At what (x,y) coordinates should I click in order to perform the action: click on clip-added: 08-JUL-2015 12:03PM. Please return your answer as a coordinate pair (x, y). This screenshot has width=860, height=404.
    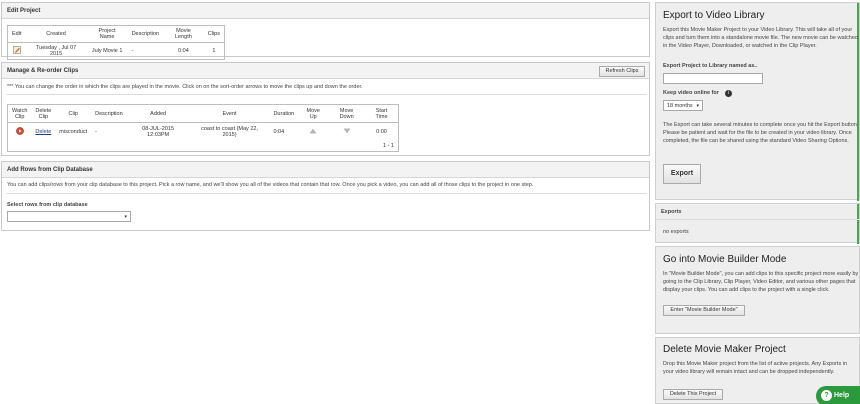
    Looking at the image, I should click on (158, 131).